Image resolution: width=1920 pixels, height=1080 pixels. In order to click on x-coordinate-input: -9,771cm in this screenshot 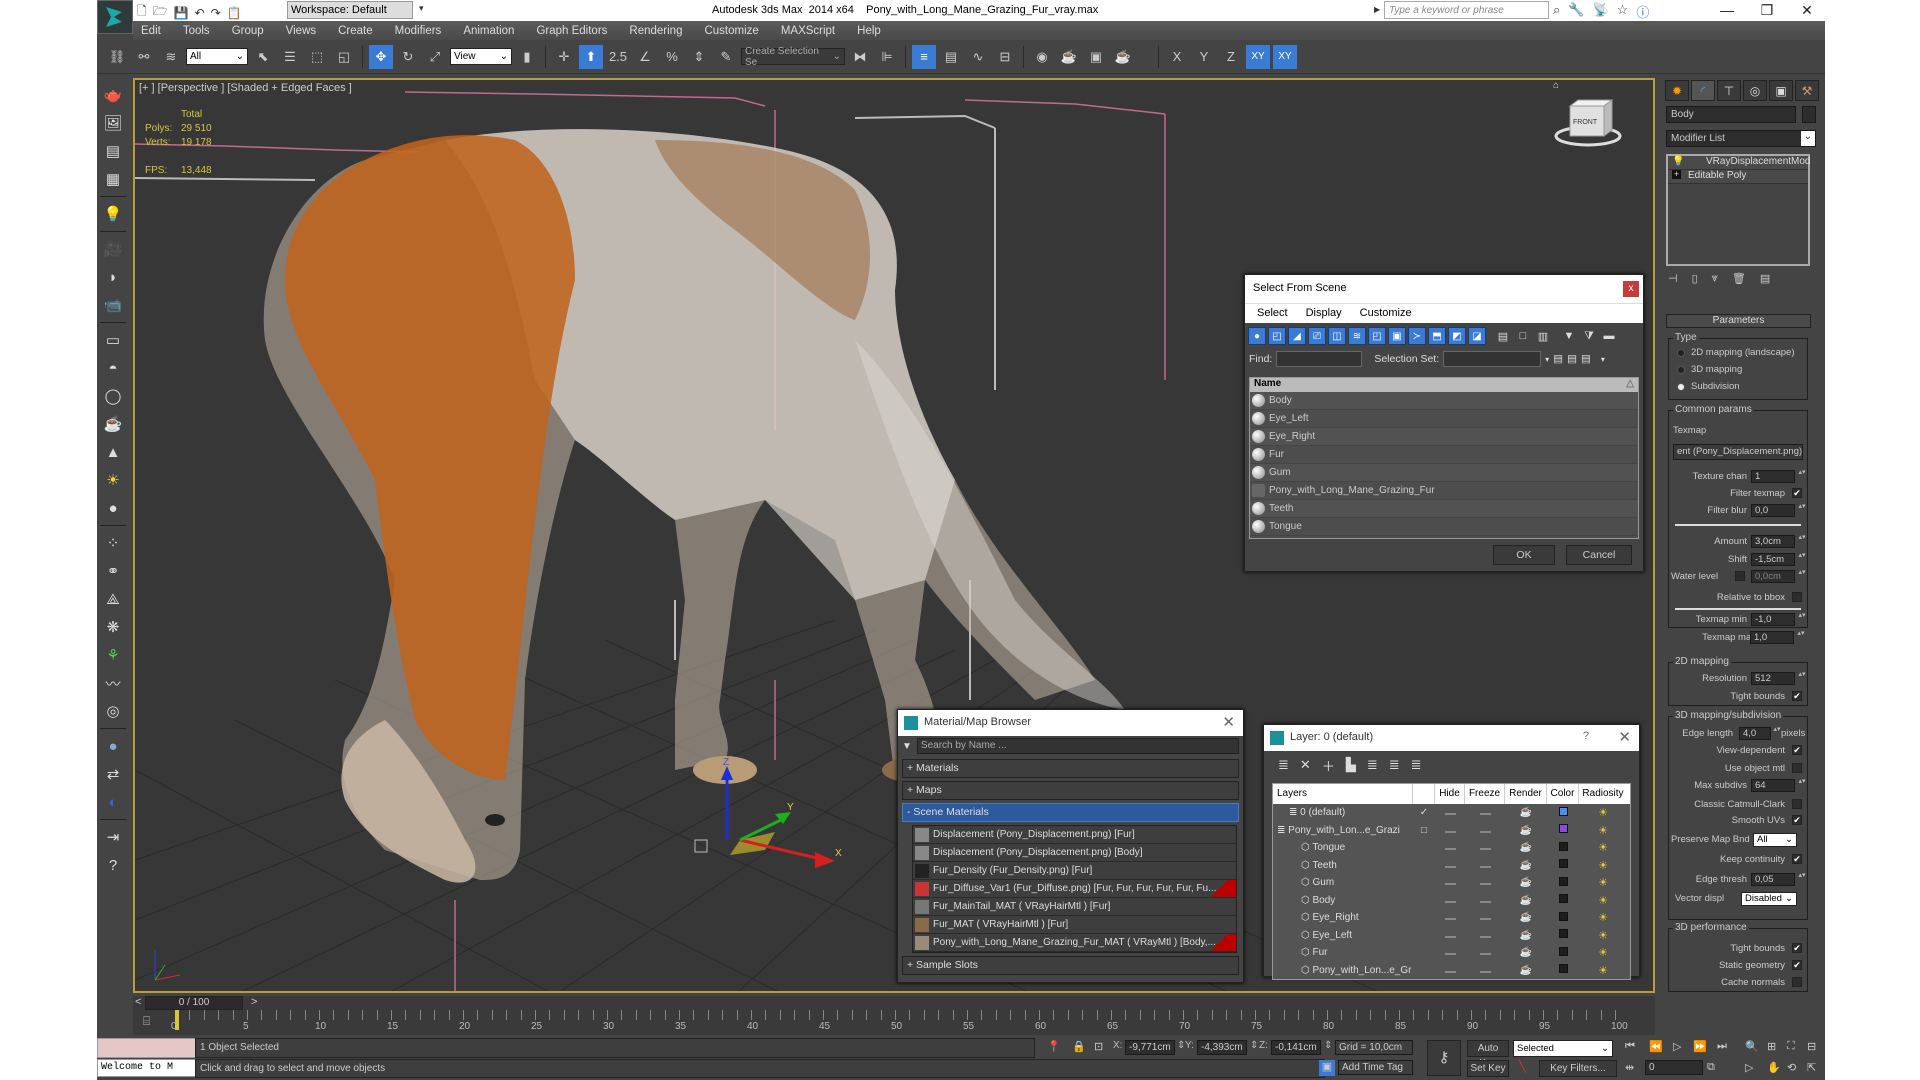, I will do `click(1150, 1047)`.